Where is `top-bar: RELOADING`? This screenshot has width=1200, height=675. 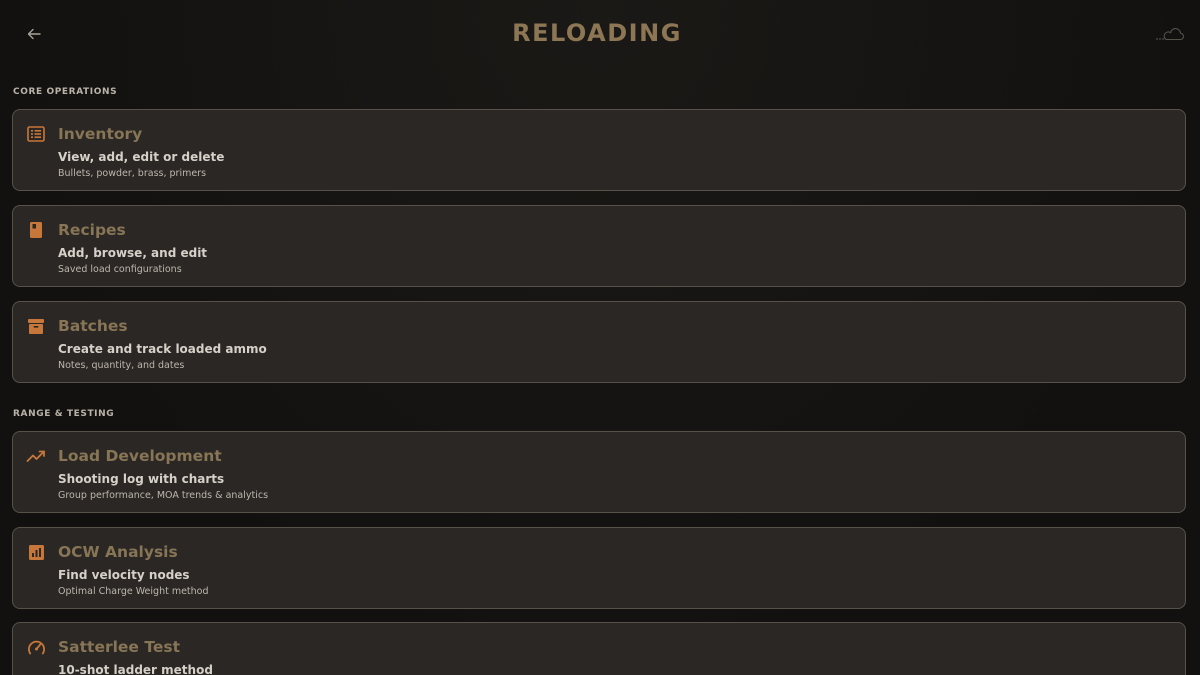
top-bar: RELOADING is located at coordinates (600, 36).